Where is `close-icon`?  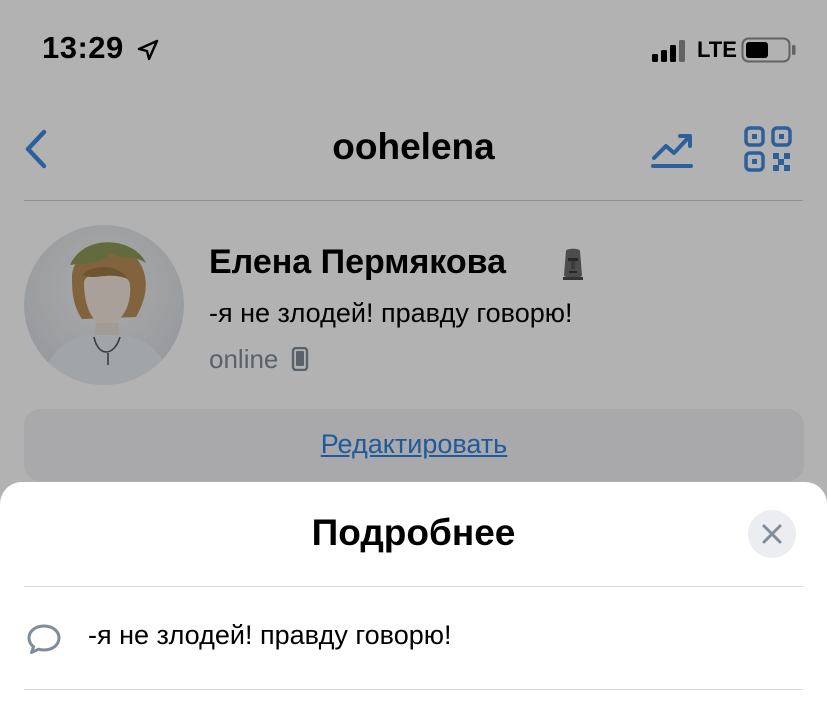 close-icon is located at coordinates (772, 534).